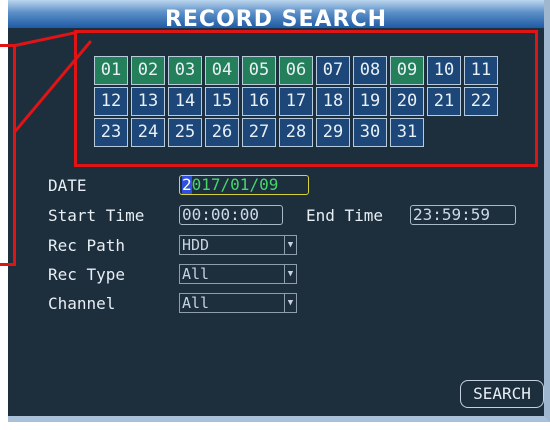 Image resolution: width=550 pixels, height=430 pixels. I want to click on start-time-label: Start Time, so click(96, 215).